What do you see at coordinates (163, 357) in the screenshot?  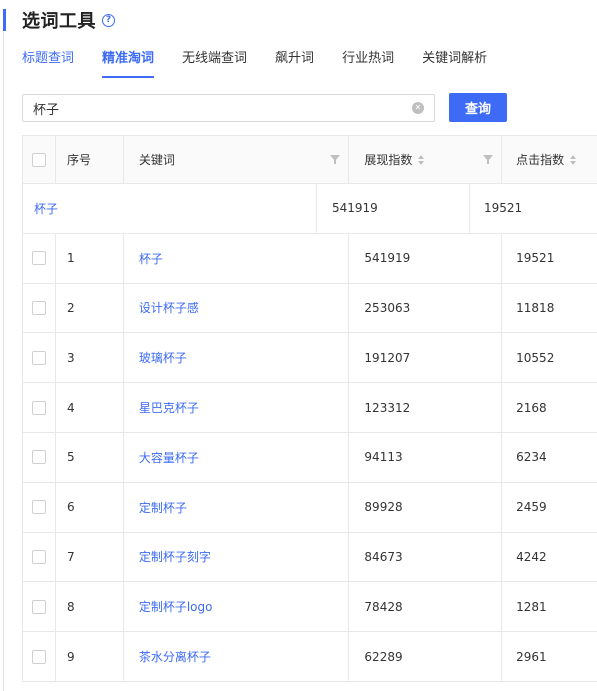 I see `row-keyword-link: 玻璃杯子` at bounding box center [163, 357].